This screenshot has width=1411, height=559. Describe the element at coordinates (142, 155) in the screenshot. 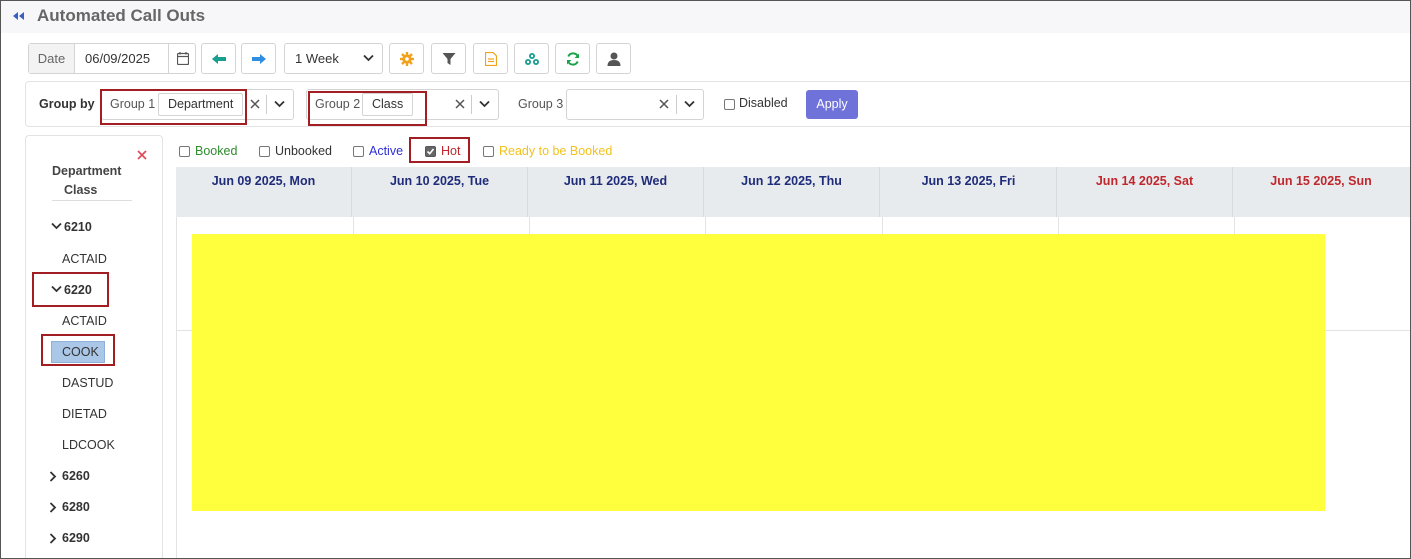

I see `close-icon` at that location.